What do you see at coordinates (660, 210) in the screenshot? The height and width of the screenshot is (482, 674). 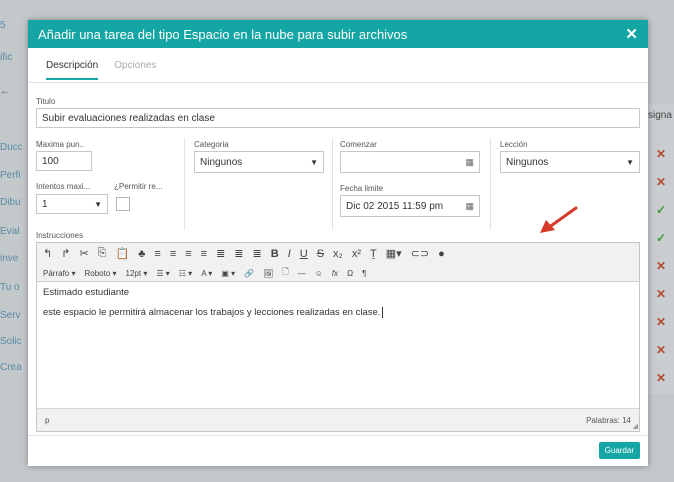 I see `bg-status-mark: ✓` at bounding box center [660, 210].